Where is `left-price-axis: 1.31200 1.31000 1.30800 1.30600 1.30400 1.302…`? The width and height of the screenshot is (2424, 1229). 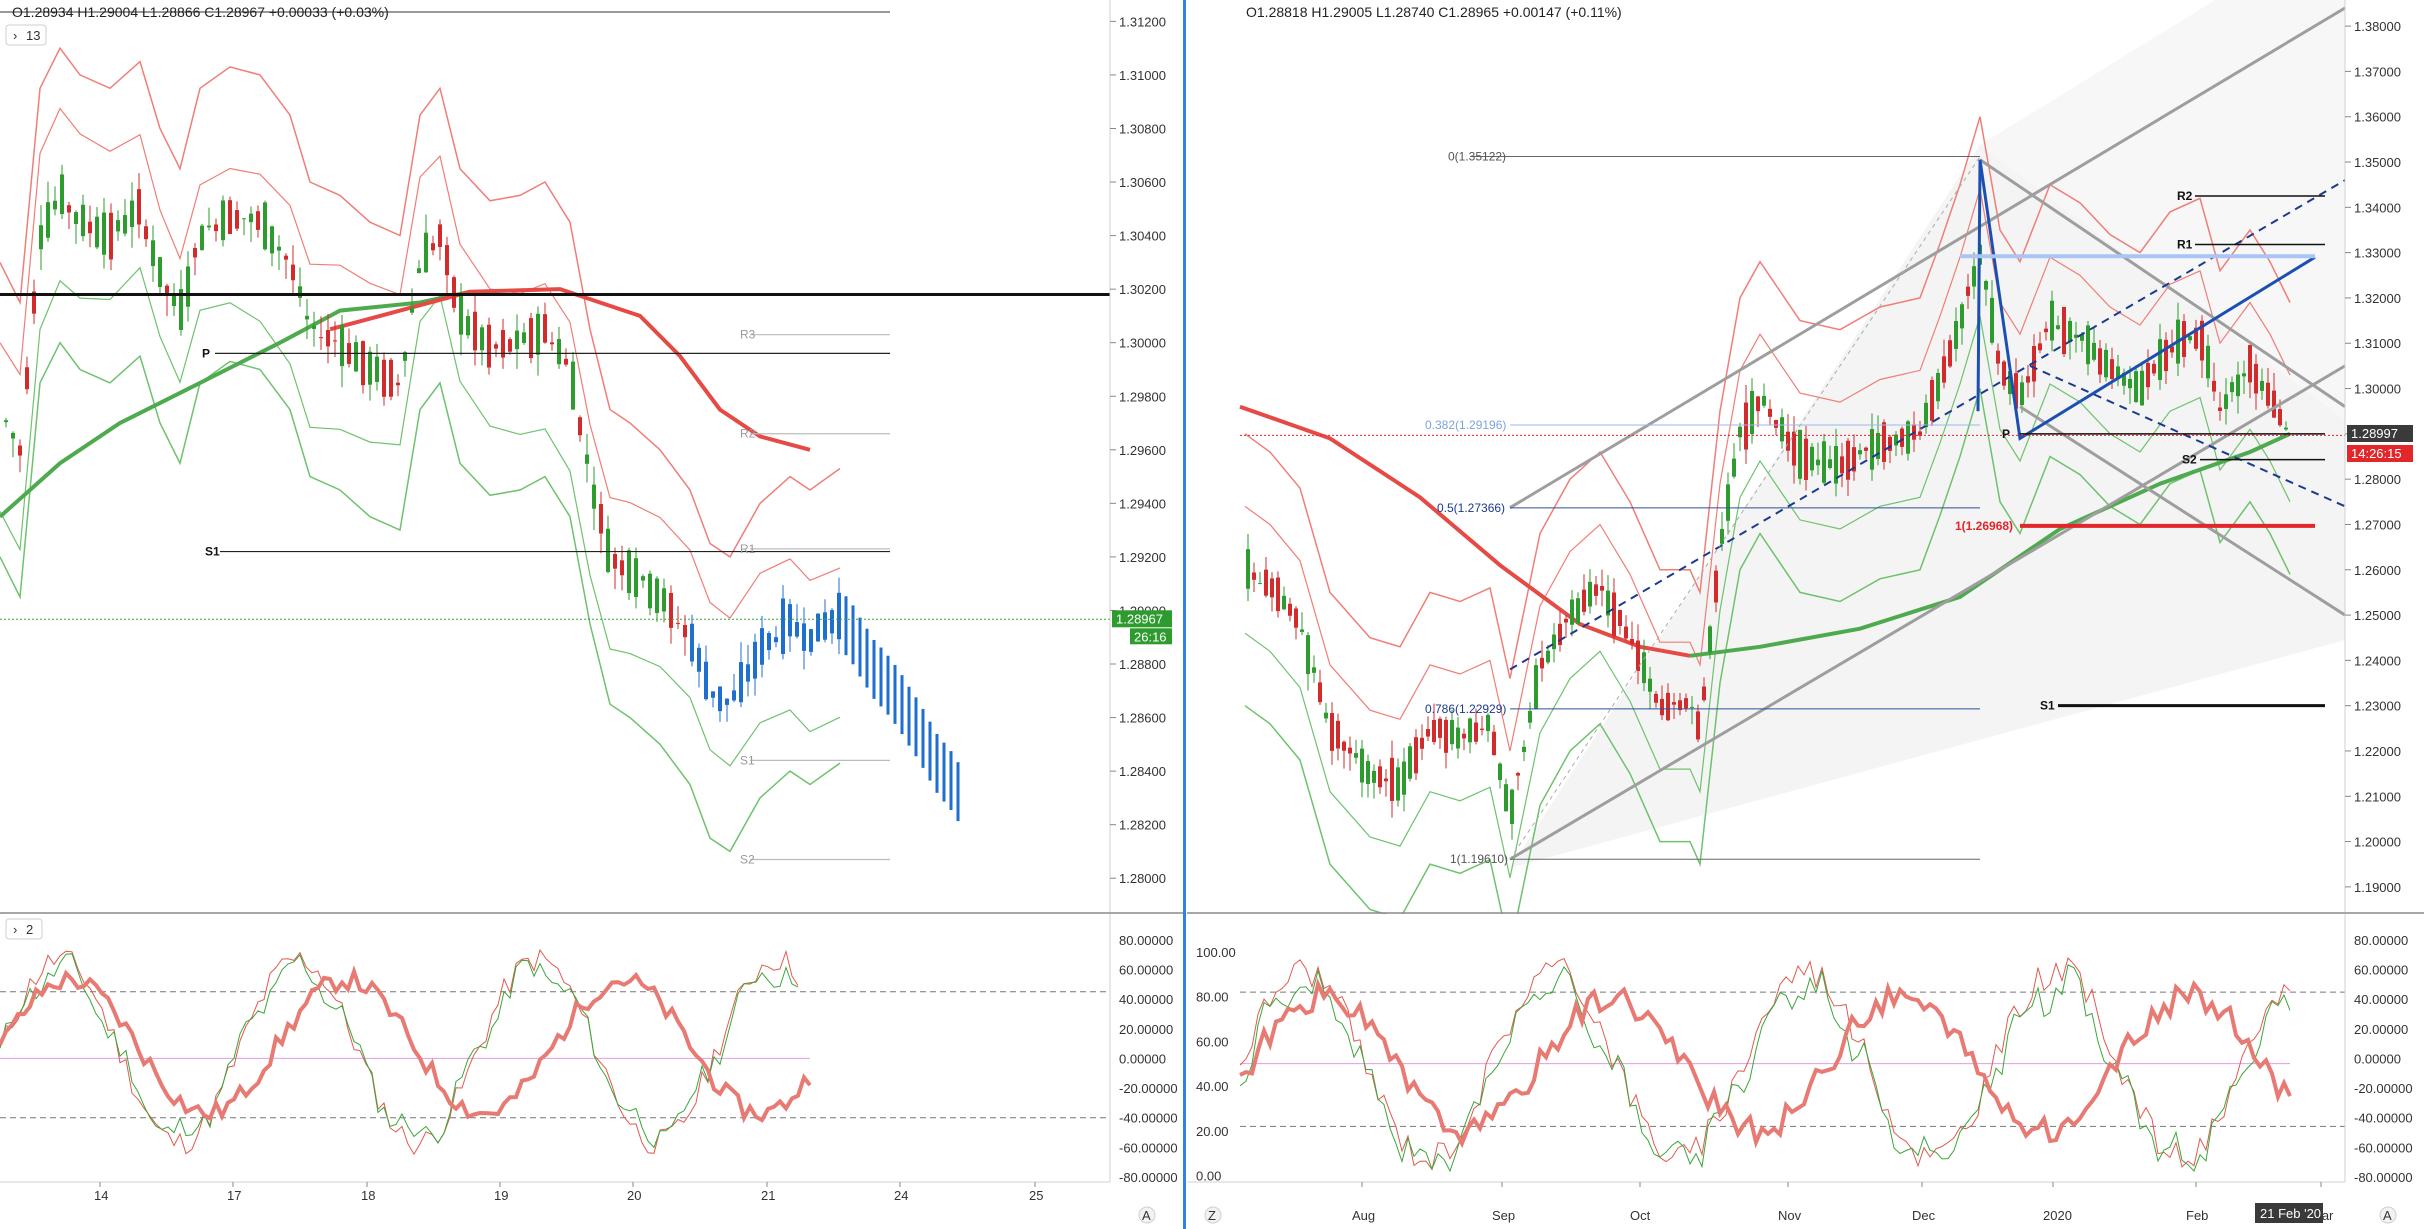
left-price-axis: 1.31200 1.31000 1.30800 1.30600 1.30400 1.302… is located at coordinates (1140, 456).